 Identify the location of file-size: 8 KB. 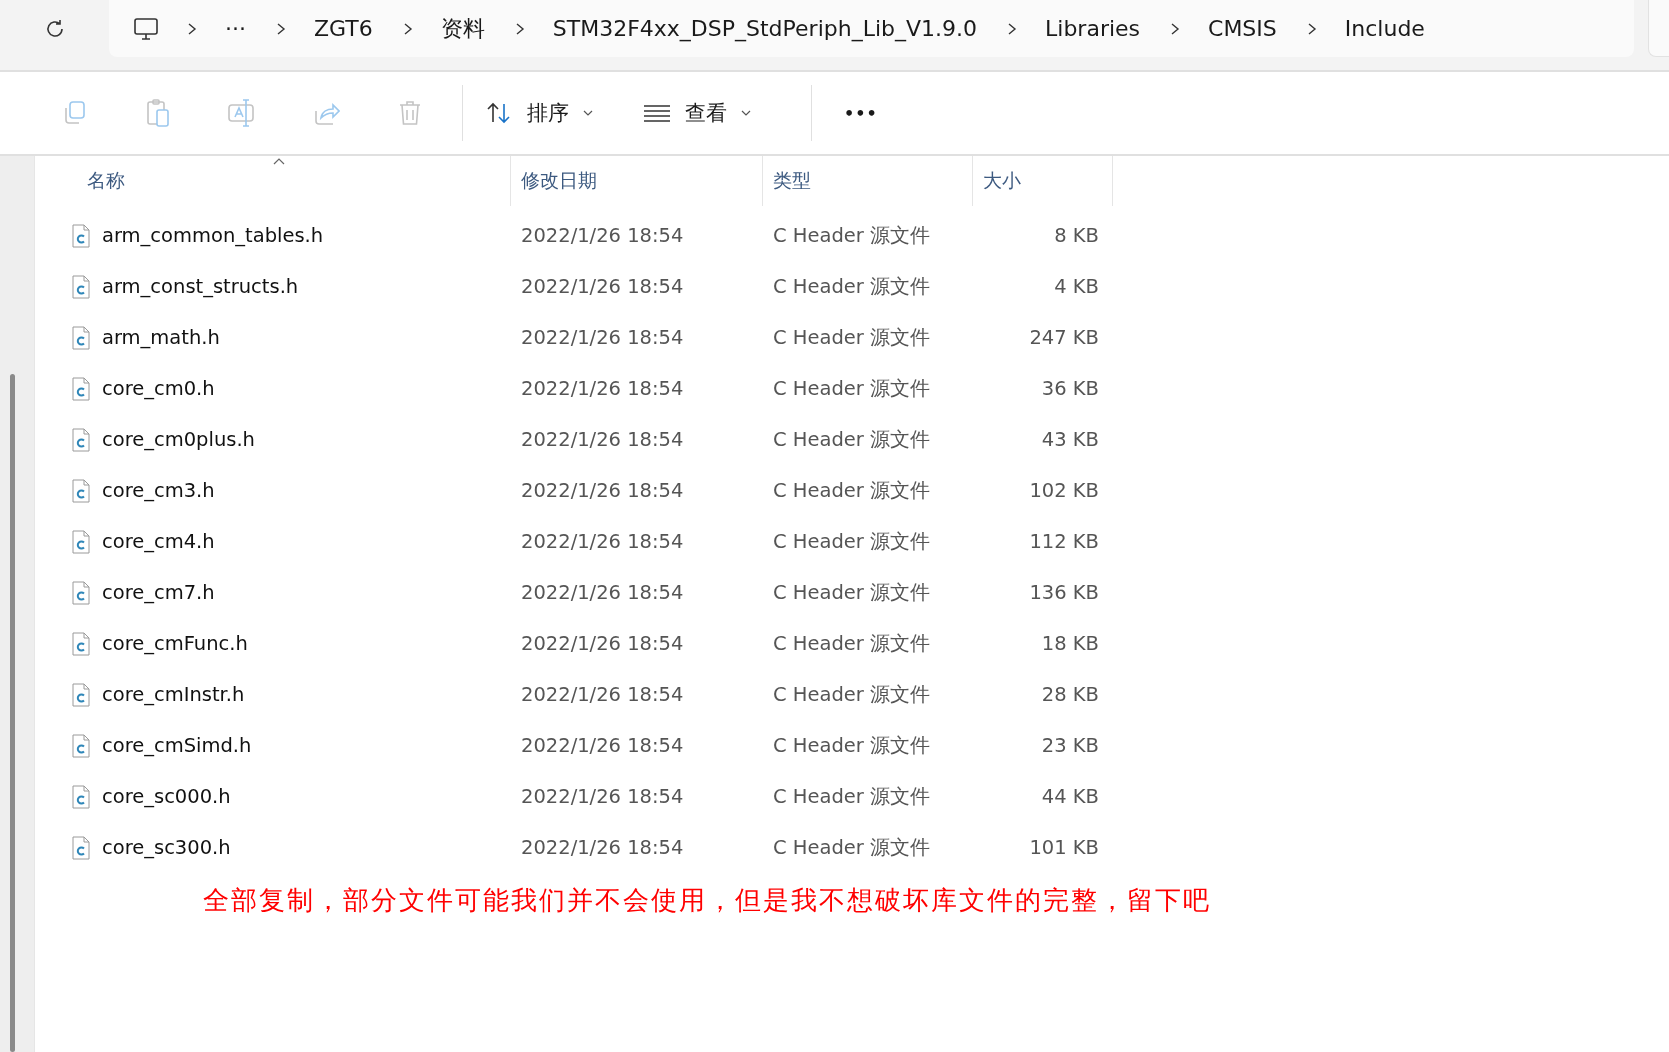
(1076, 235).